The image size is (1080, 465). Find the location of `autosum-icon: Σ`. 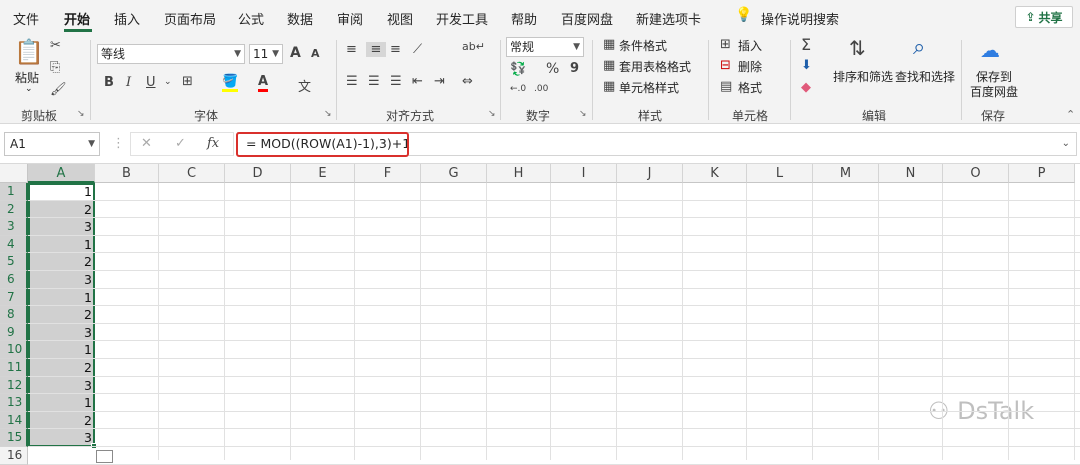

autosum-icon: Σ is located at coordinates (806, 44).